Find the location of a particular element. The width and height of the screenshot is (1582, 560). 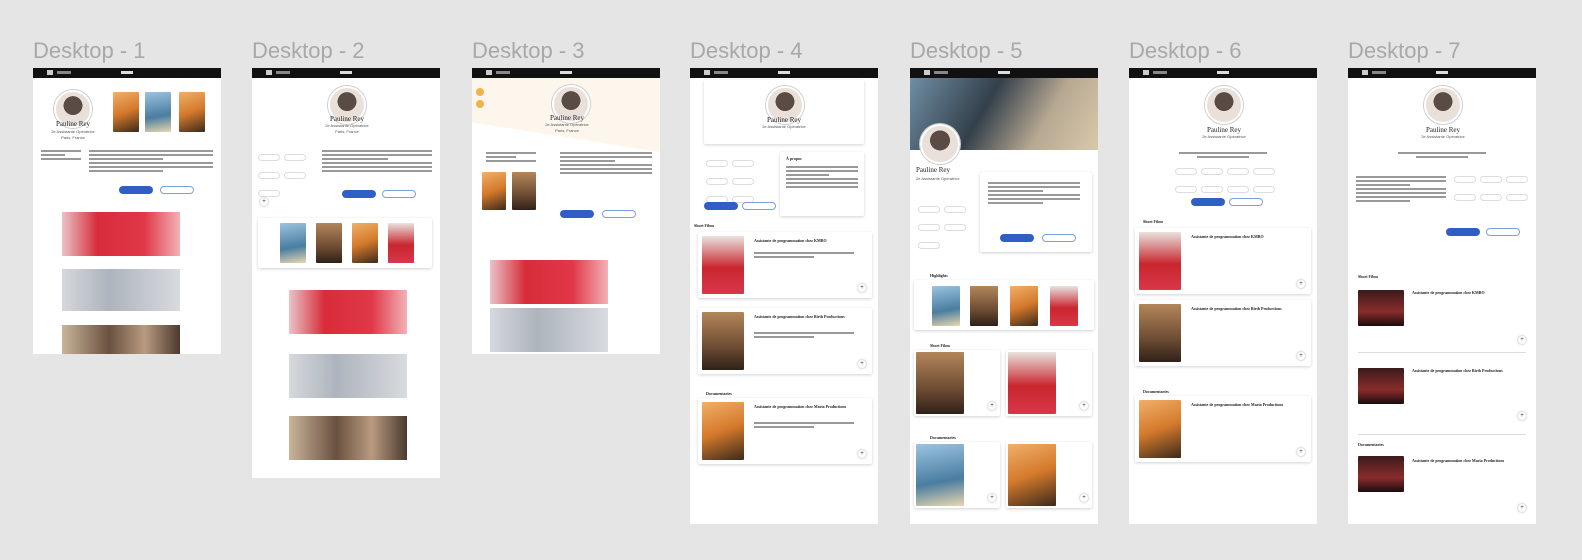

highlights-heading: Highlights is located at coordinates (939, 275).